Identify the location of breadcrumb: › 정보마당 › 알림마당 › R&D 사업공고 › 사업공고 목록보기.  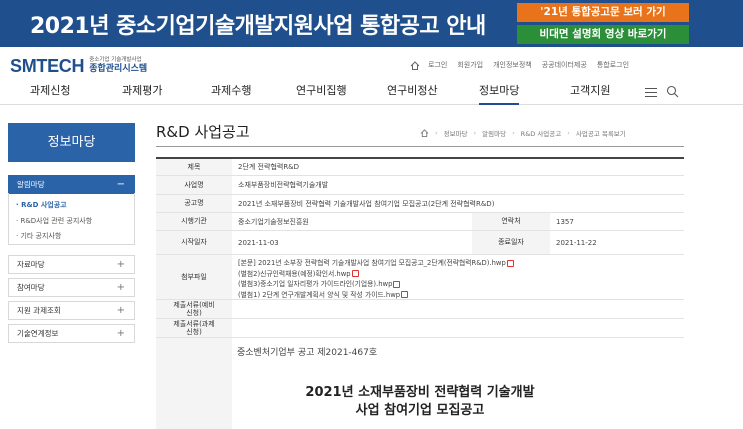
(523, 133).